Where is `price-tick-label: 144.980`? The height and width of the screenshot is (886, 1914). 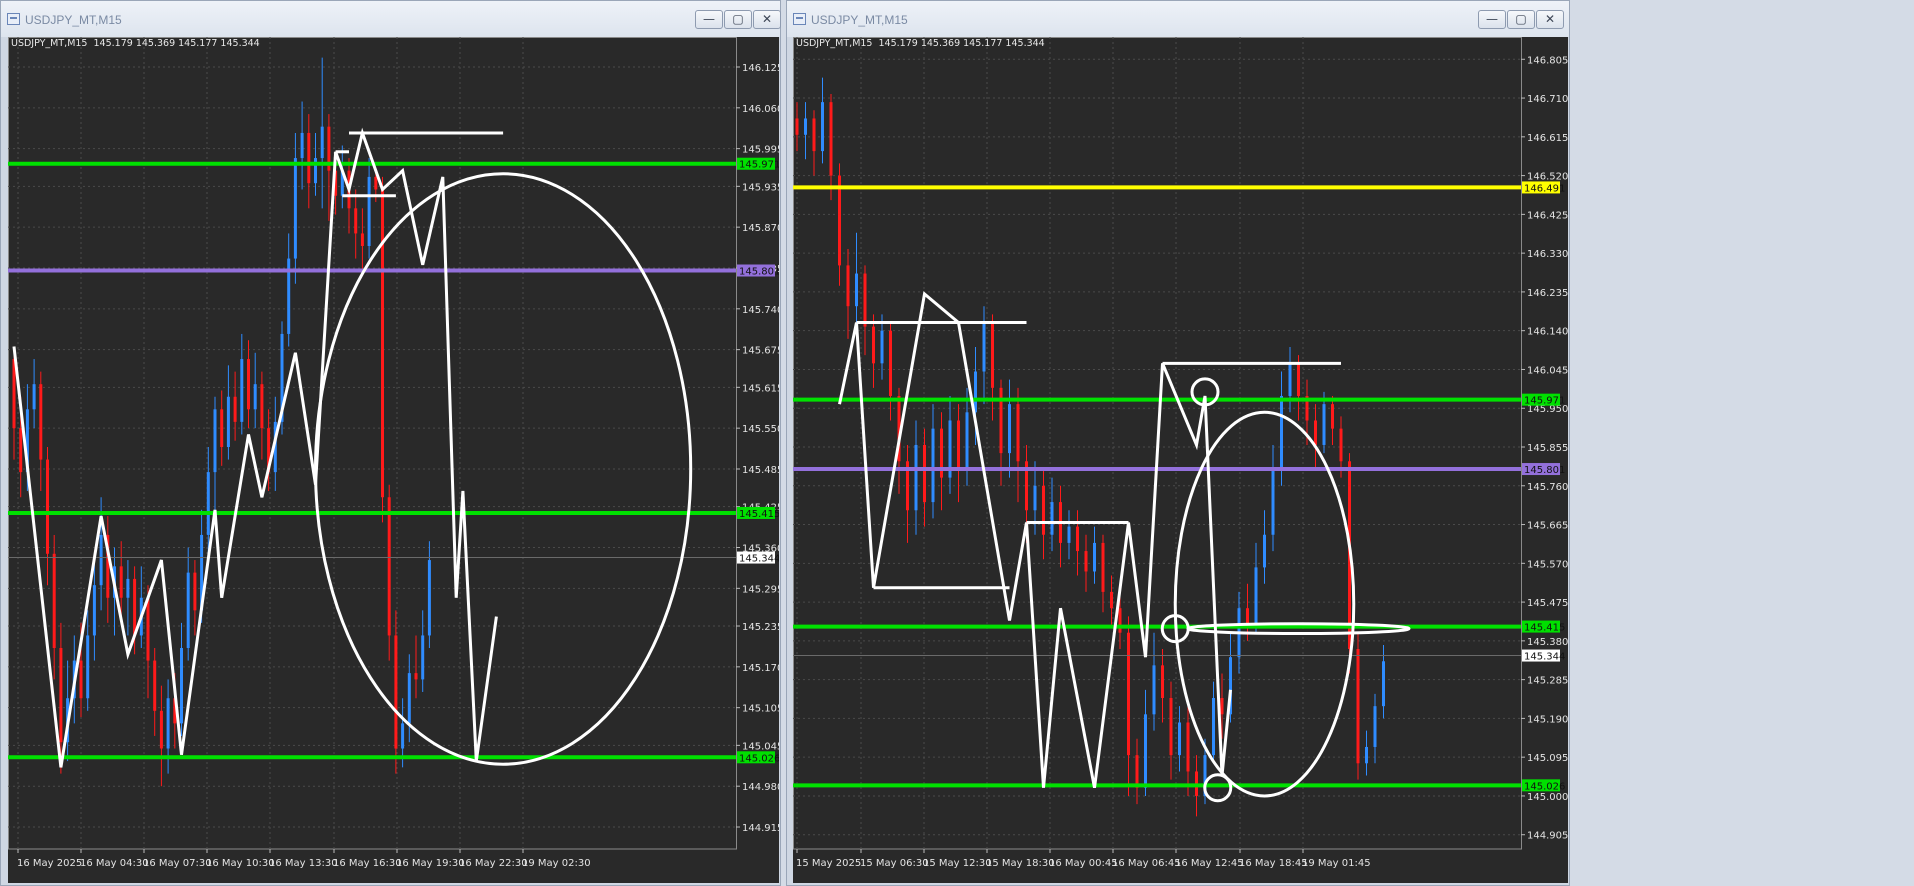 price-tick-label: 144.980 is located at coordinates (760, 787).